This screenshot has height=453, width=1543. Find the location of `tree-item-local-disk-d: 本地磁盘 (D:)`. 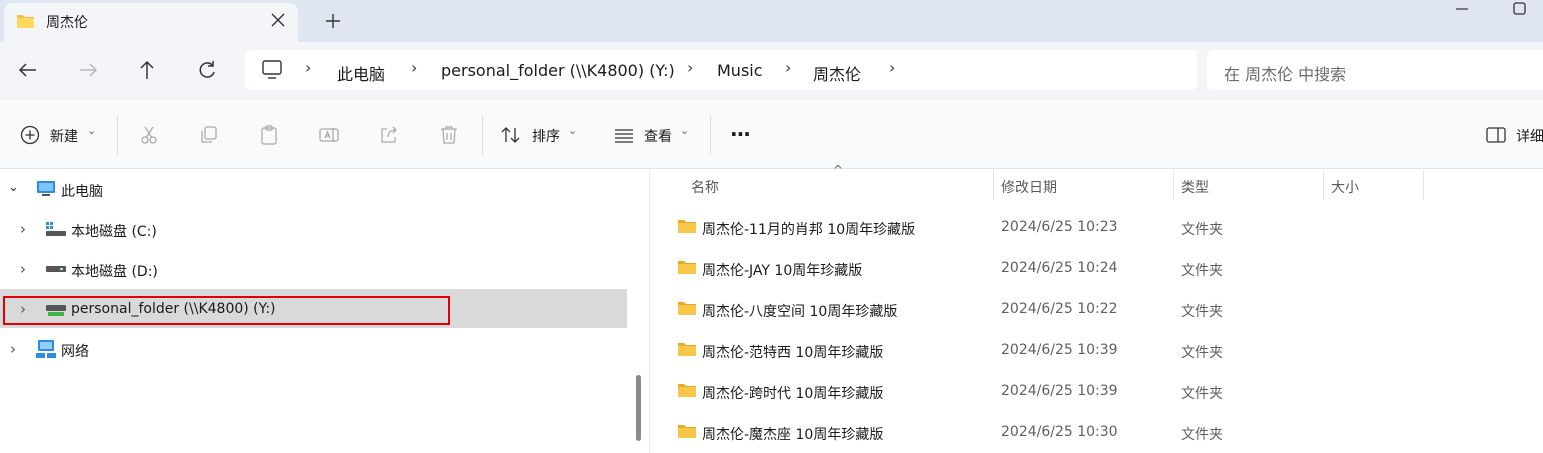

tree-item-local-disk-d: 本地磁盘 (D:) is located at coordinates (114, 271).